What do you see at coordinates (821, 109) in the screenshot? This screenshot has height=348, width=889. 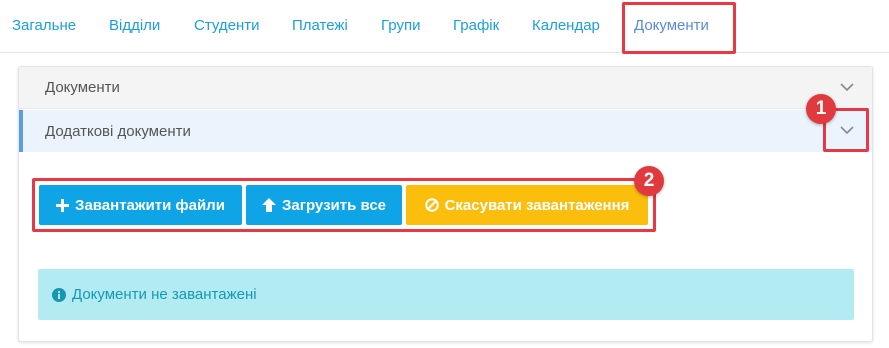 I see `step-marker-1: 1` at bounding box center [821, 109].